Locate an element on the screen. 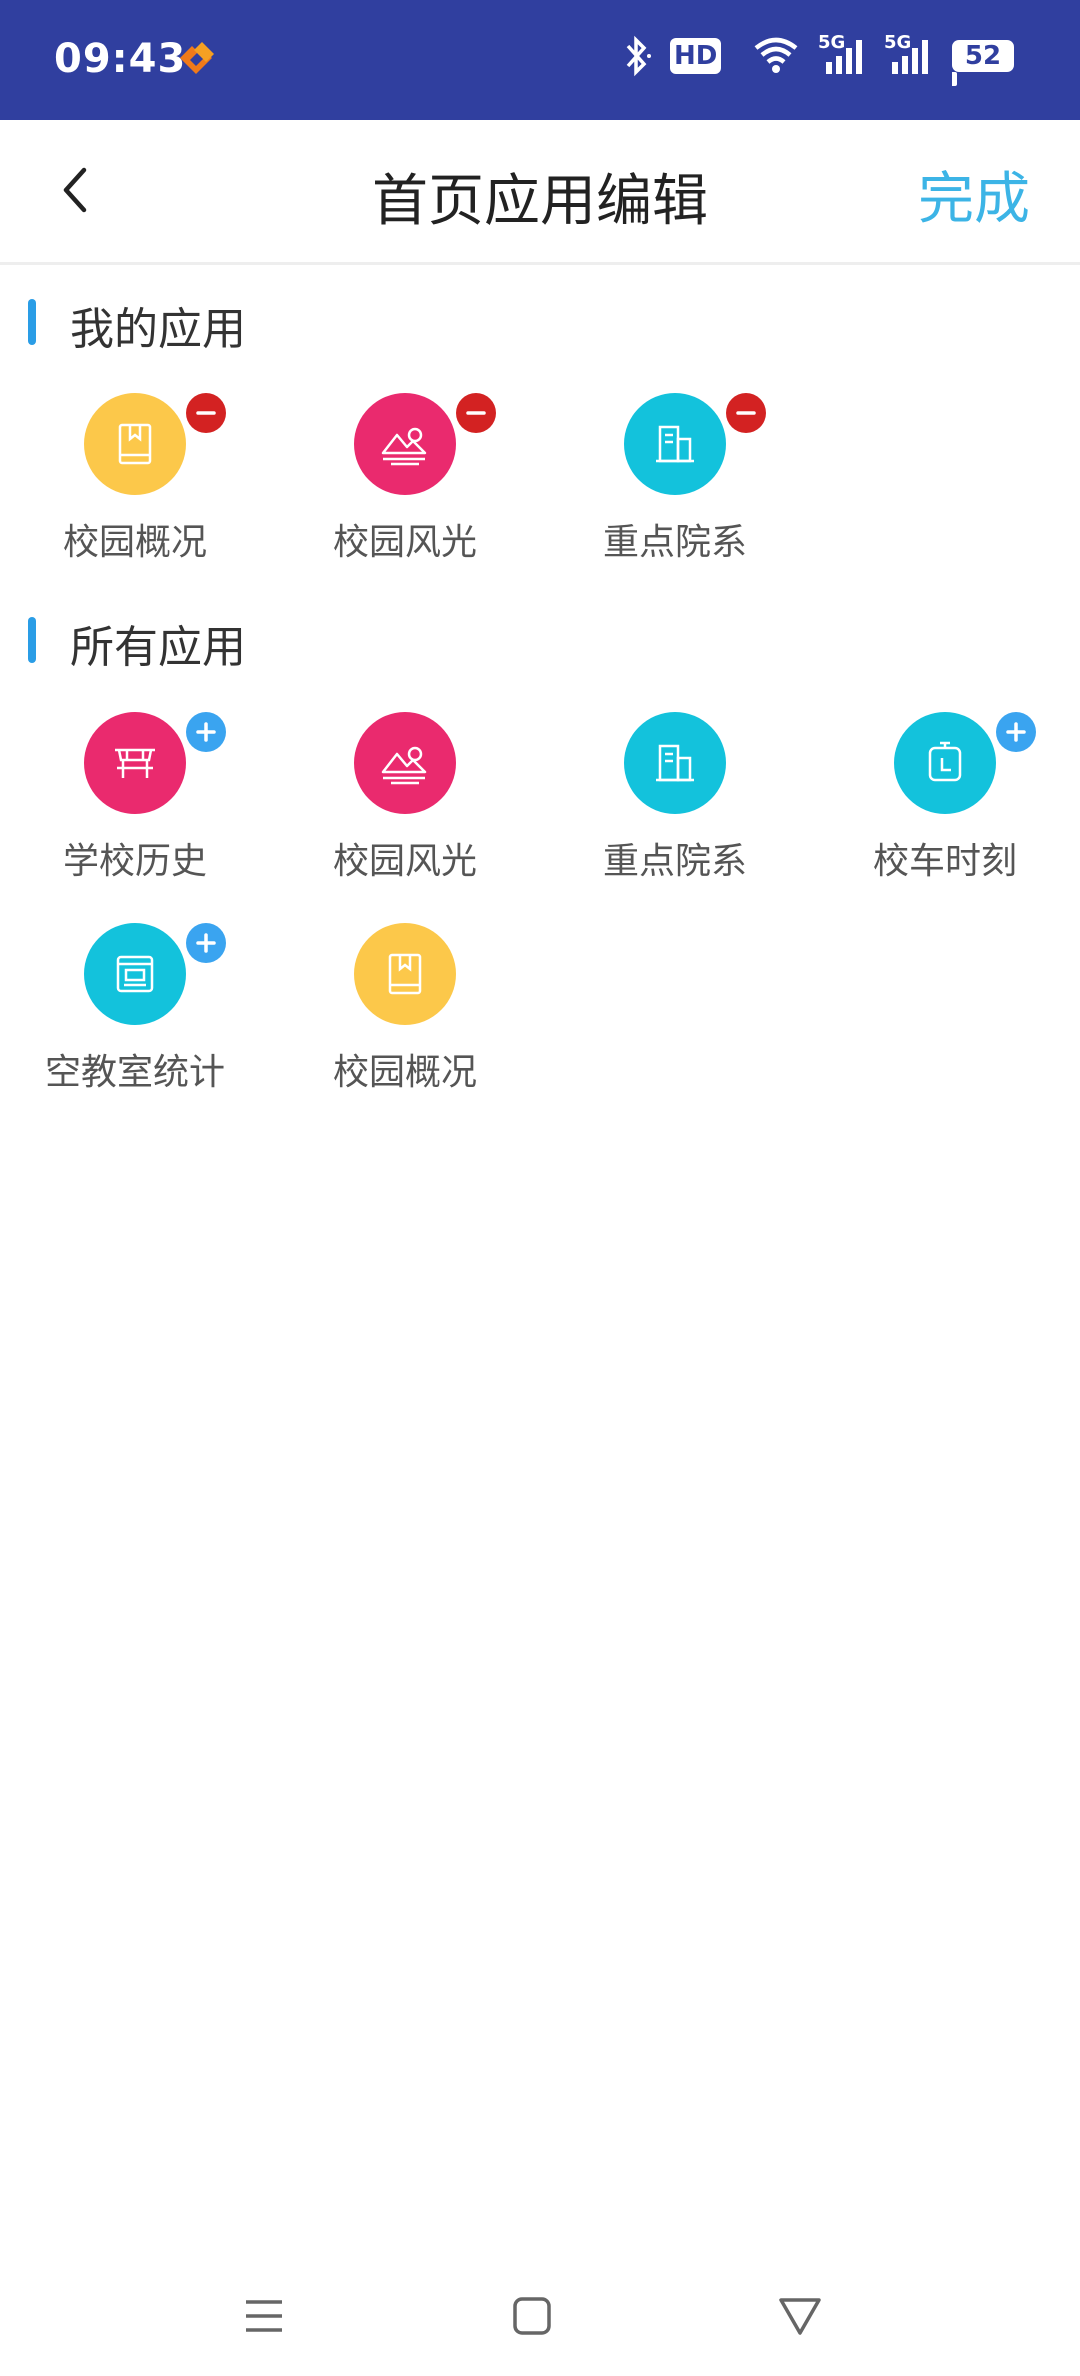 The width and height of the screenshot is (1080, 2376). bluetooth-icon is located at coordinates (637, 58).